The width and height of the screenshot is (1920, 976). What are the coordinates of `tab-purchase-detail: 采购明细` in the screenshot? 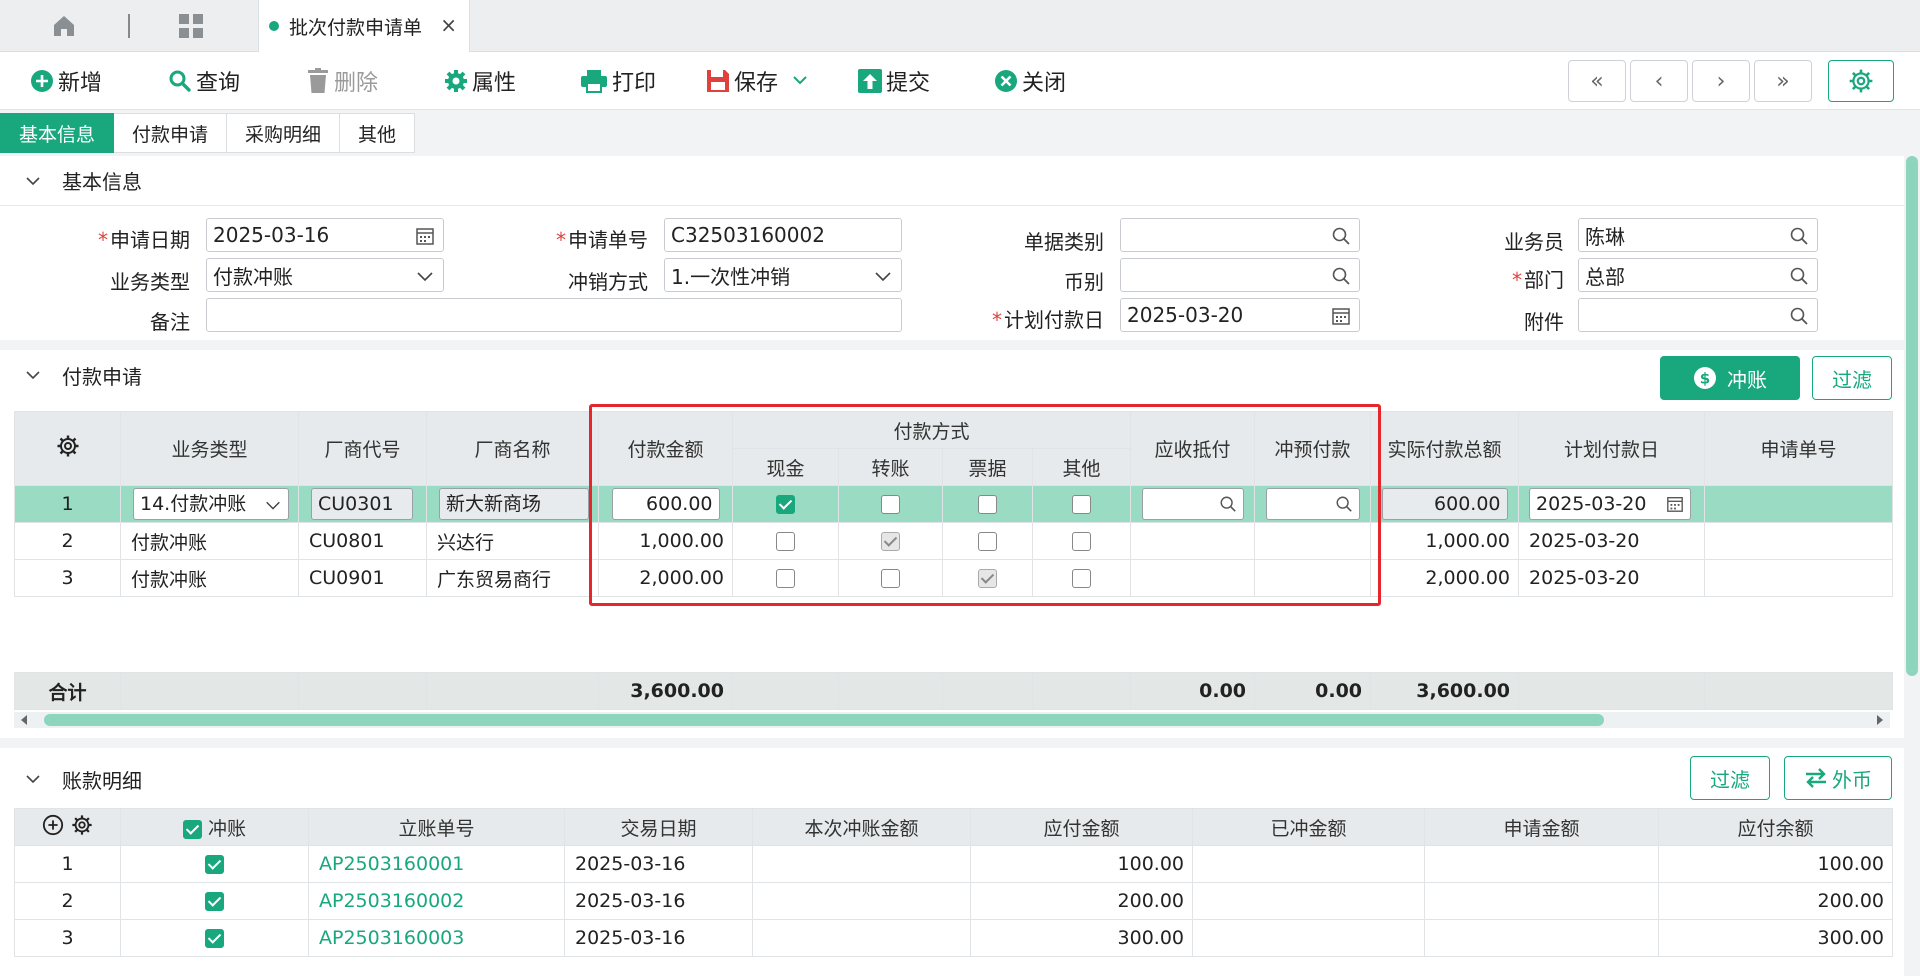 It's located at (284, 133).